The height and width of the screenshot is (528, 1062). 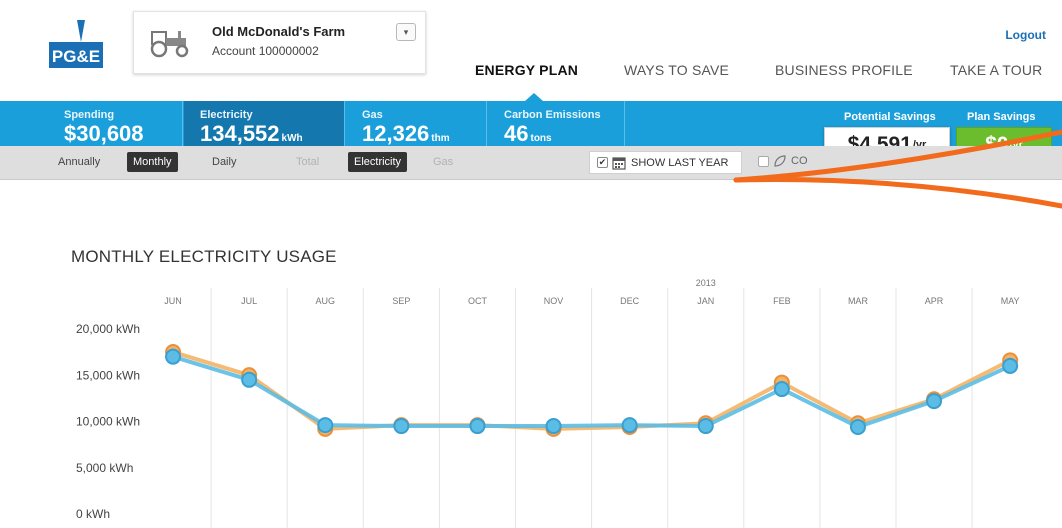 I want to click on filter-electricity: Electricity, so click(x=378, y=162).